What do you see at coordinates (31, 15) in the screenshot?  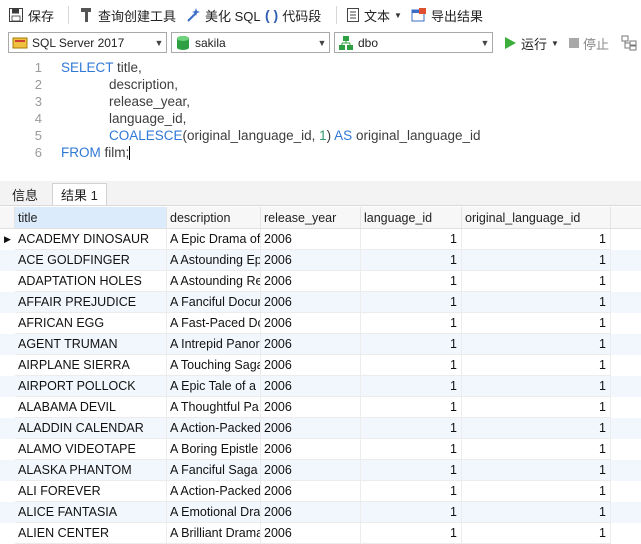 I see `save-button: 保存` at bounding box center [31, 15].